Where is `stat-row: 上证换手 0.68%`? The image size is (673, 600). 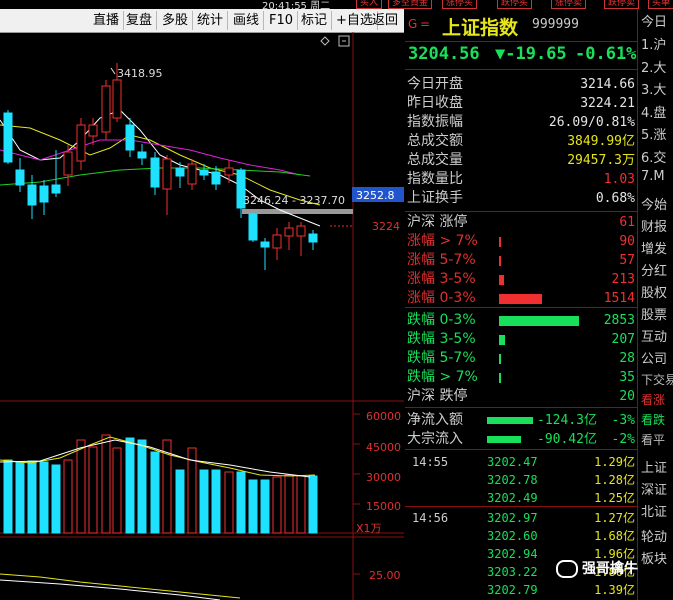
stat-row: 上证换手 0.68% is located at coordinates (522, 198).